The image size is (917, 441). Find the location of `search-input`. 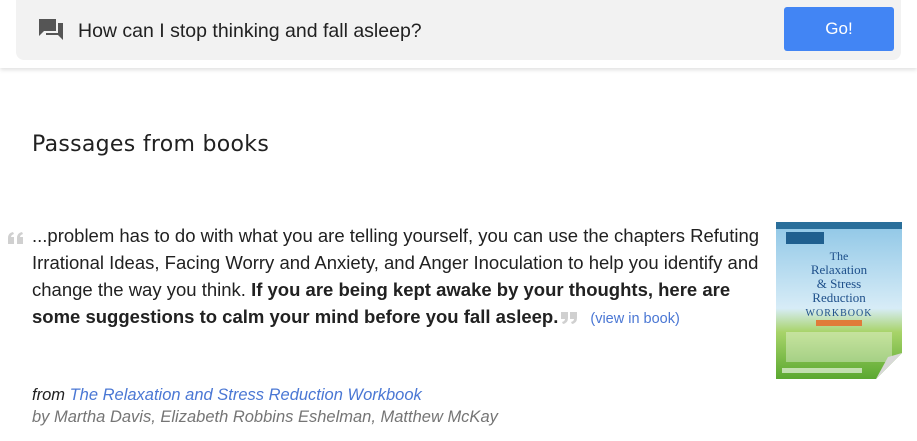

search-input is located at coordinates (378, 31).